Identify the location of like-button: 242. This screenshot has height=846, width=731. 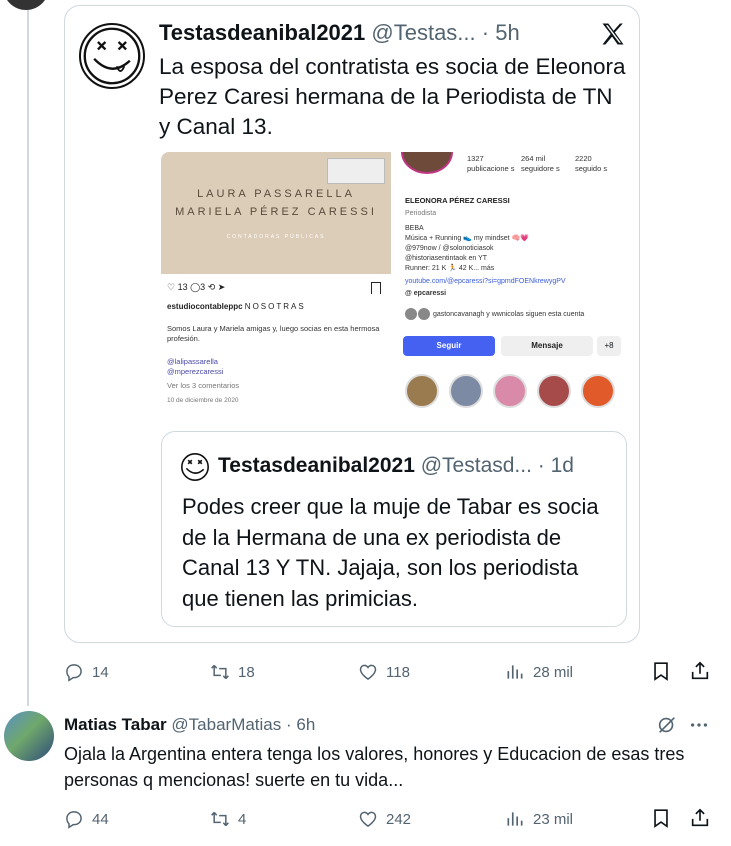
(384, 819).